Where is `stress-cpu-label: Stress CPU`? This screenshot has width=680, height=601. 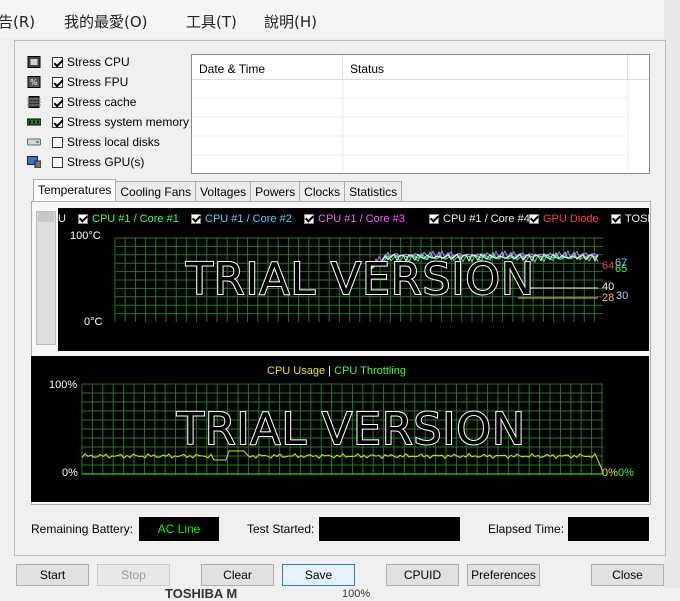
stress-cpu-label: Stress CPU is located at coordinates (98, 62).